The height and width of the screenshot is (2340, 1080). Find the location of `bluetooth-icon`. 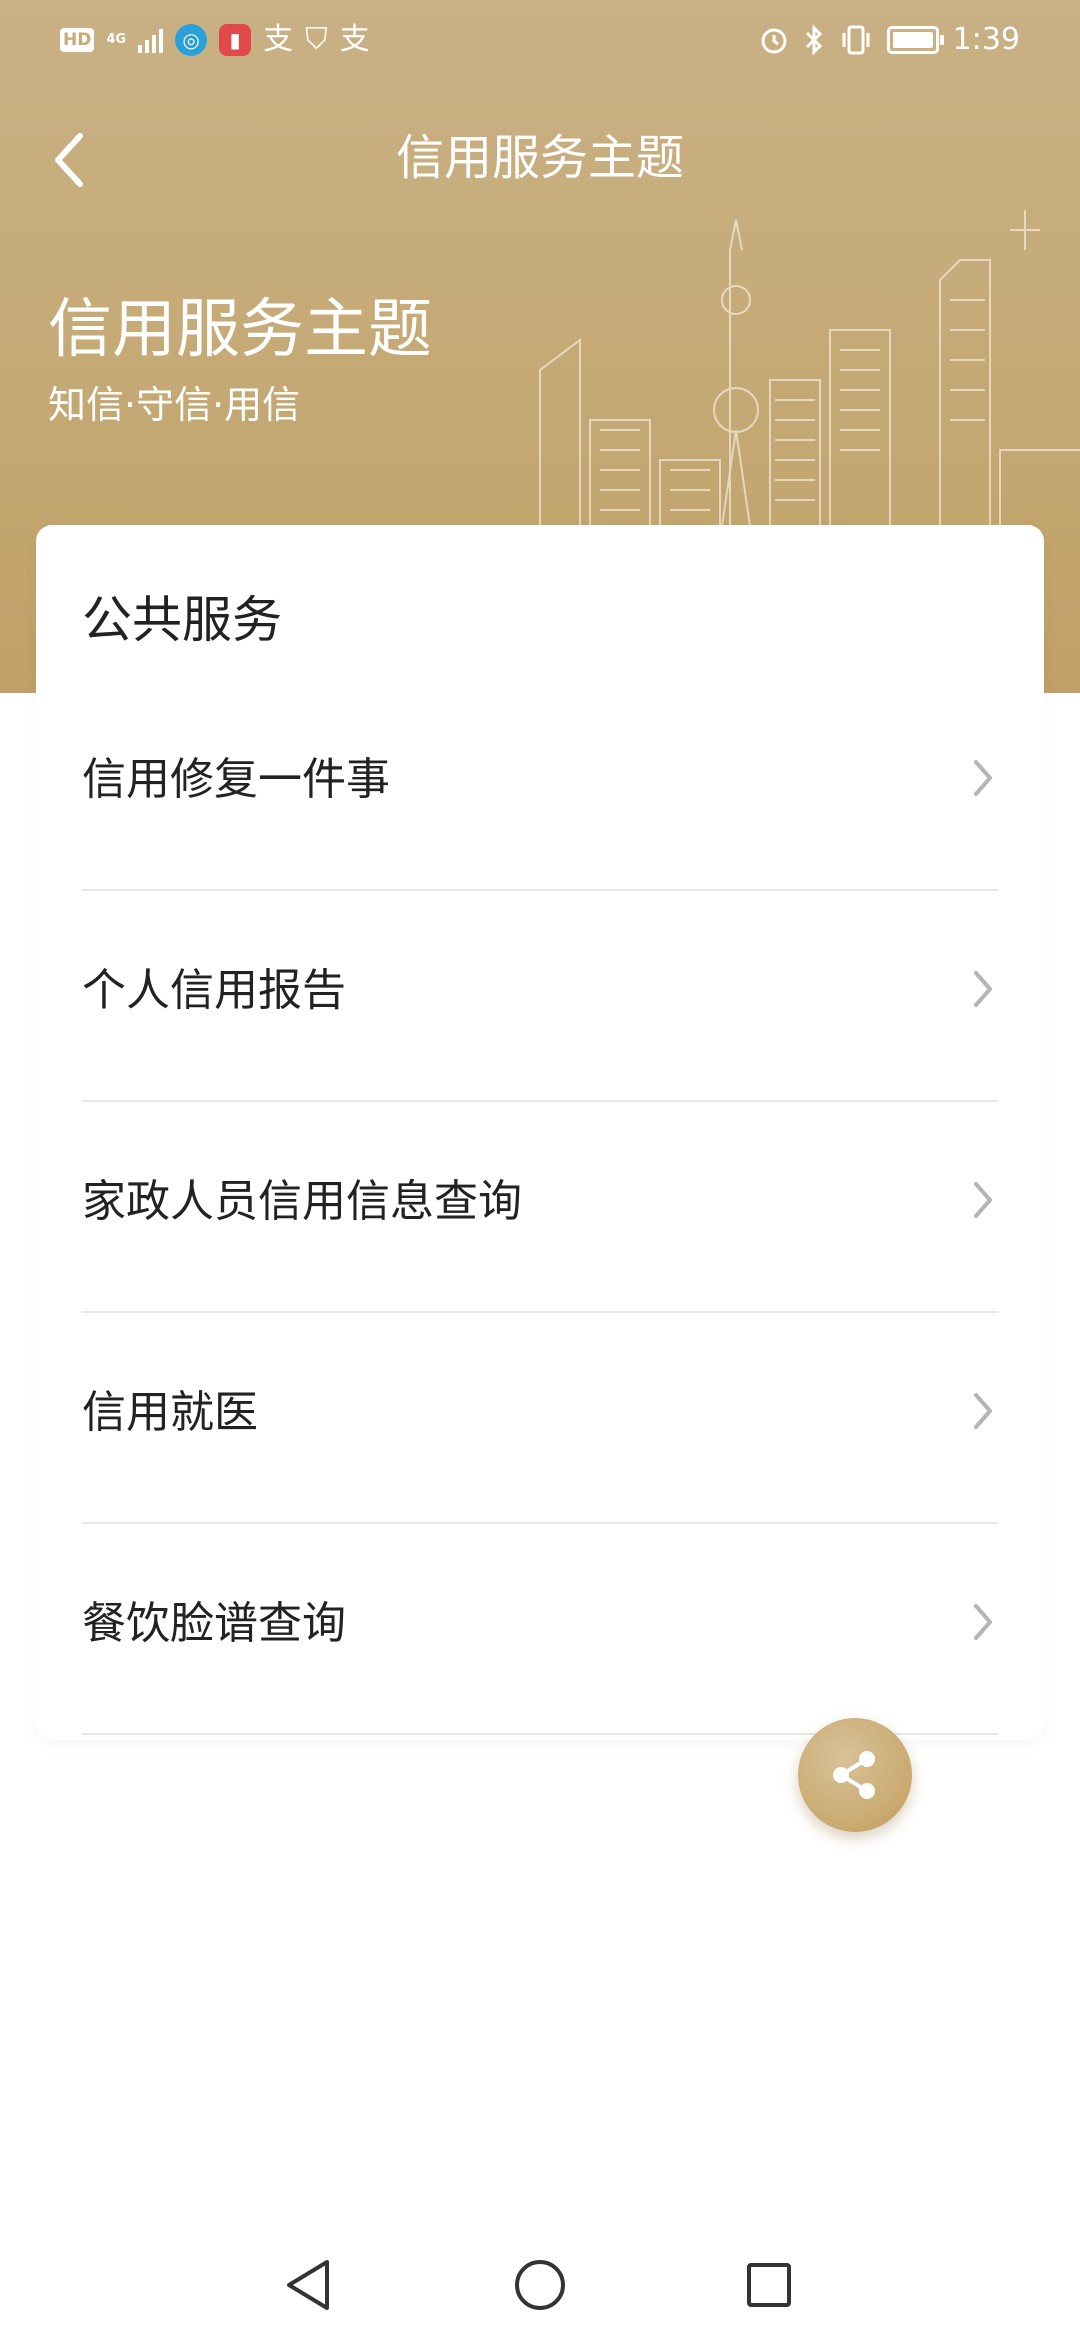

bluetooth-icon is located at coordinates (813, 40).